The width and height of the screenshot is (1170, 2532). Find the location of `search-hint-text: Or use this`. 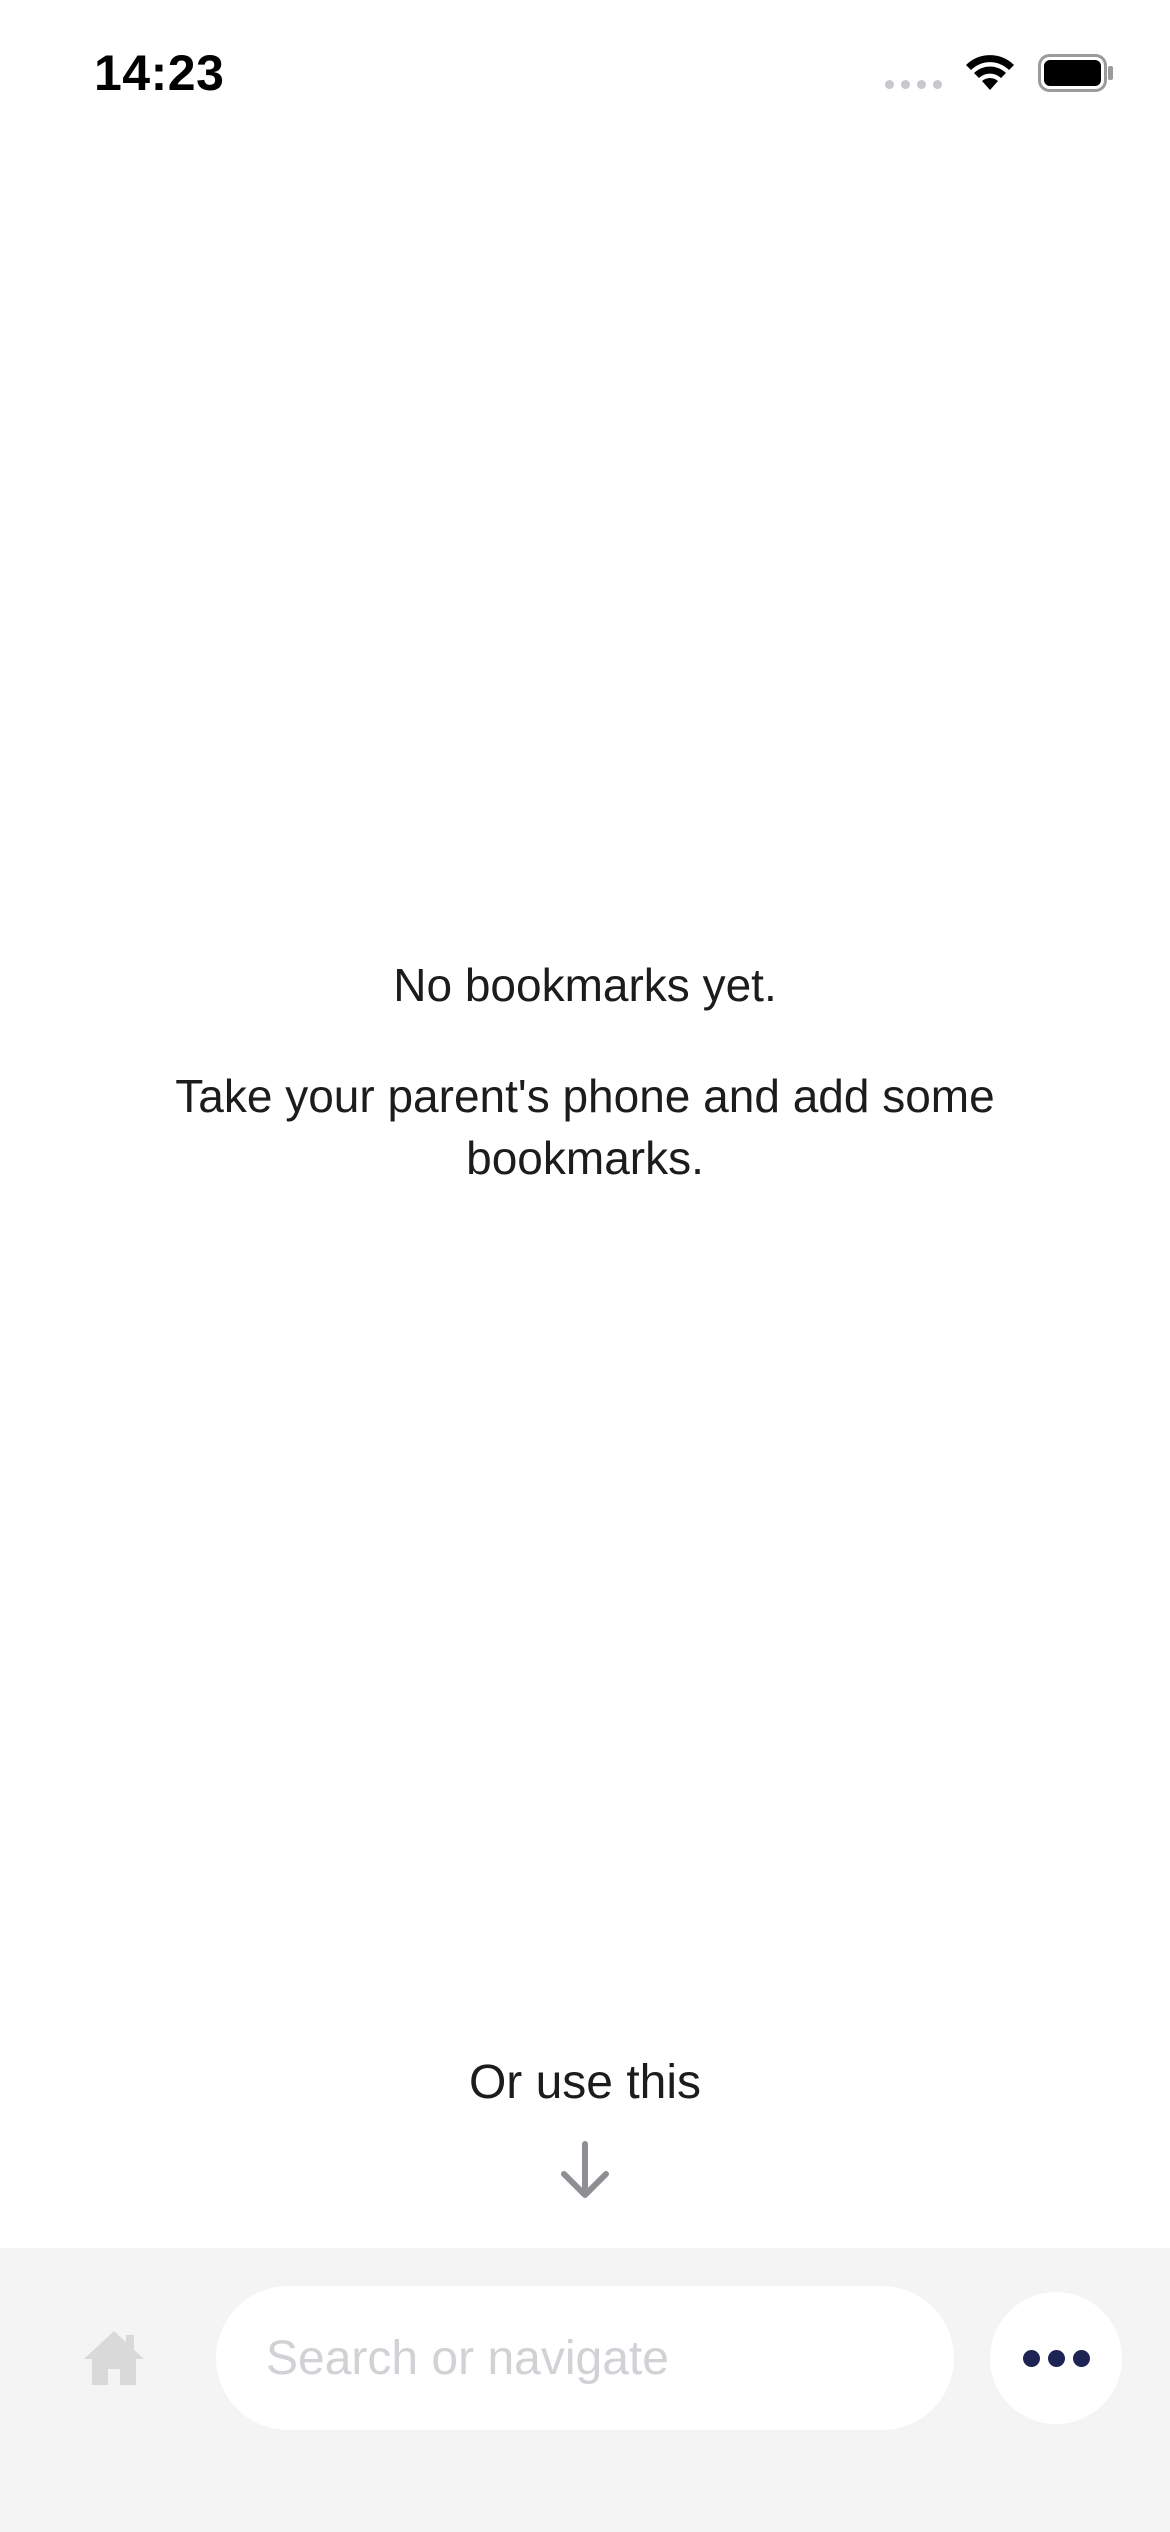

search-hint-text: Or use this is located at coordinates (585, 2082).